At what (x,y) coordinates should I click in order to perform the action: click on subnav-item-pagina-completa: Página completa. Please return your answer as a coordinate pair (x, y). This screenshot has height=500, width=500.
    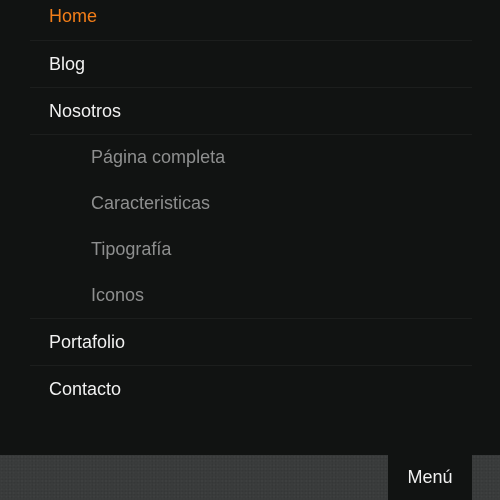
    Looking at the image, I should click on (251, 157).